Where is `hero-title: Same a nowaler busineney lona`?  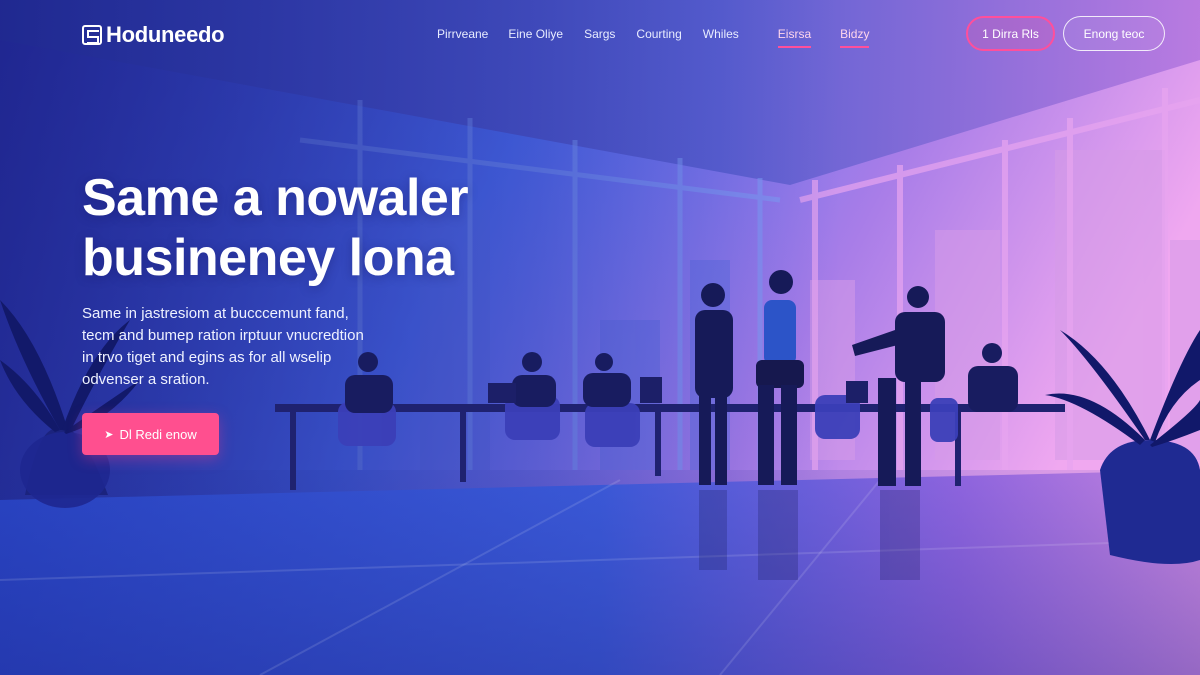
hero-title: Same a nowaler busineney lona is located at coordinates (275, 228).